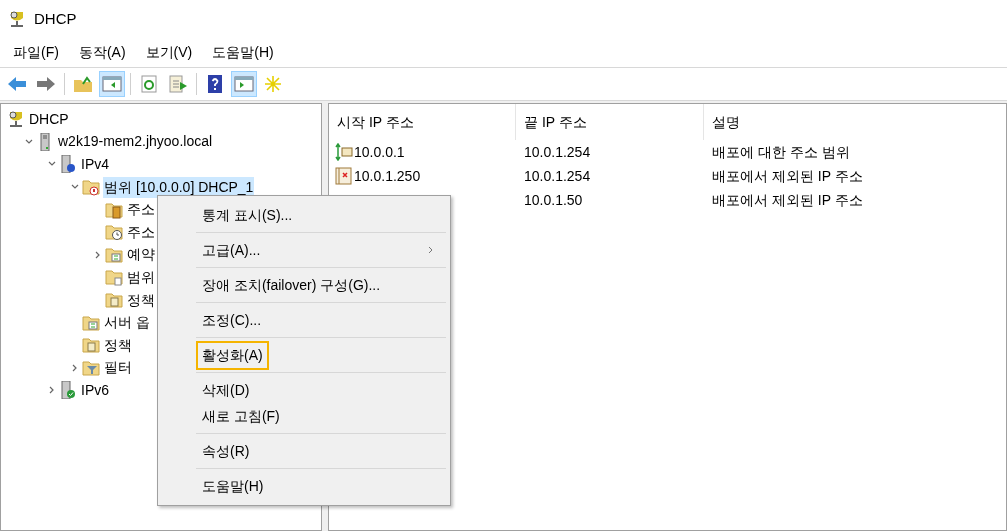  Describe the element at coordinates (169, 52) in the screenshot. I see `menu-item: 보기(V)` at that location.